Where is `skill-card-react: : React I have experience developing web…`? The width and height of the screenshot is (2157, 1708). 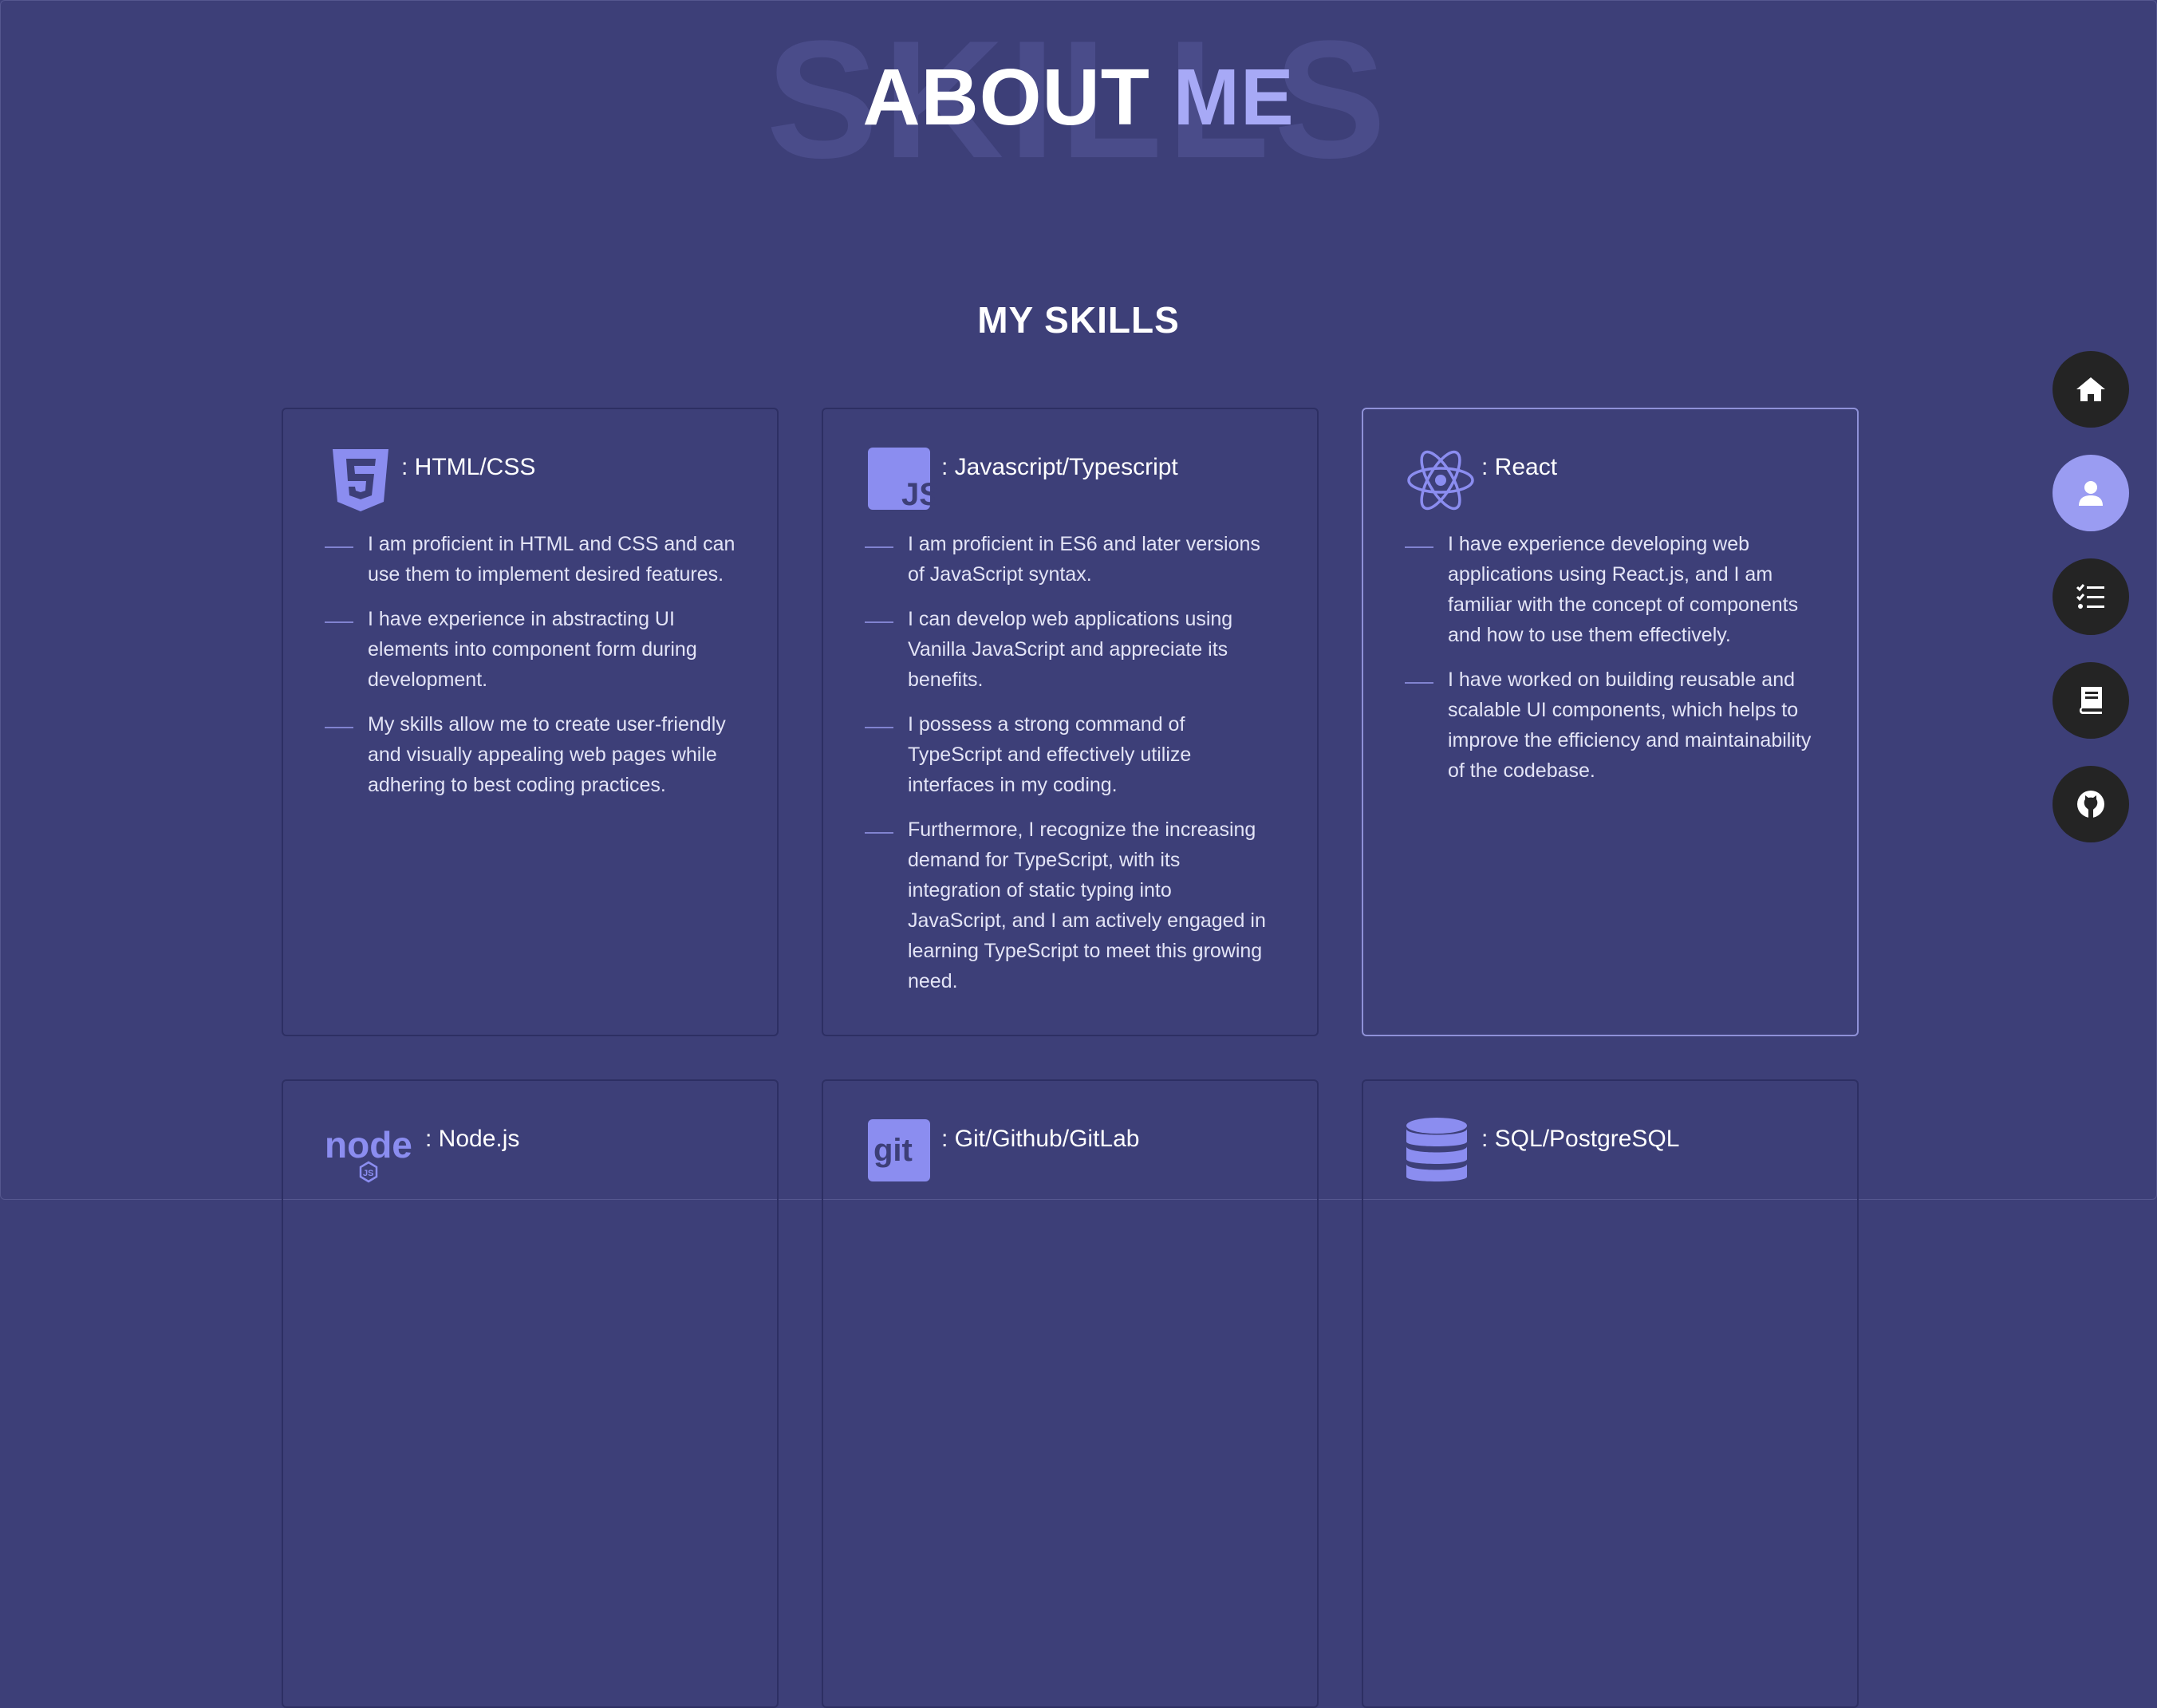 skill-card-react: : React I have experience developing web… is located at coordinates (1611, 722).